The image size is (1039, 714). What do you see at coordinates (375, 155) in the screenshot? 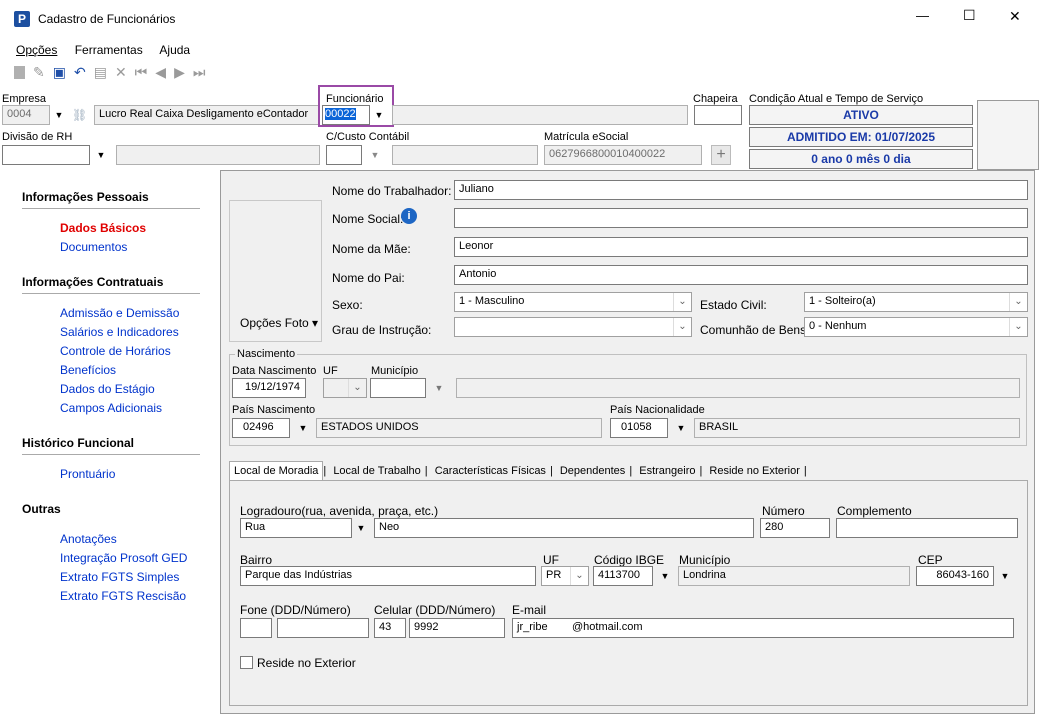
I see `custo-dropdown: ▼` at bounding box center [375, 155].